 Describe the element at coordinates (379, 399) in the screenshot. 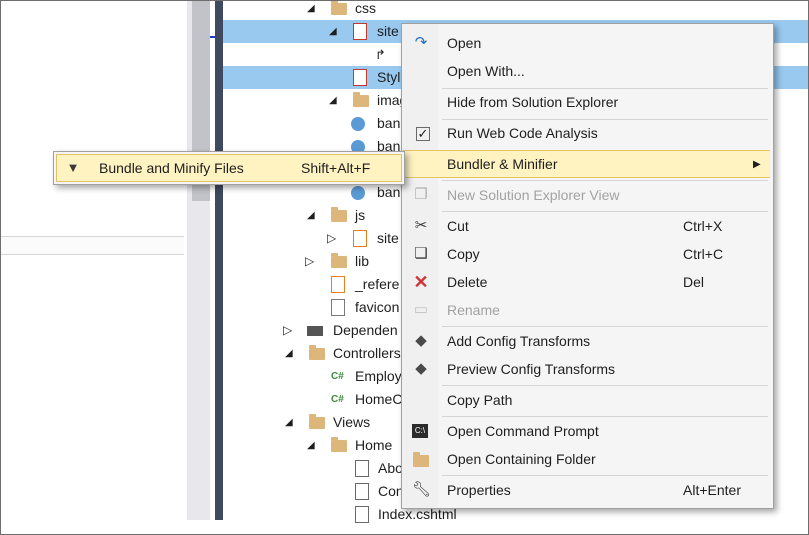

I see `tree-item-label: HomeC` at that location.